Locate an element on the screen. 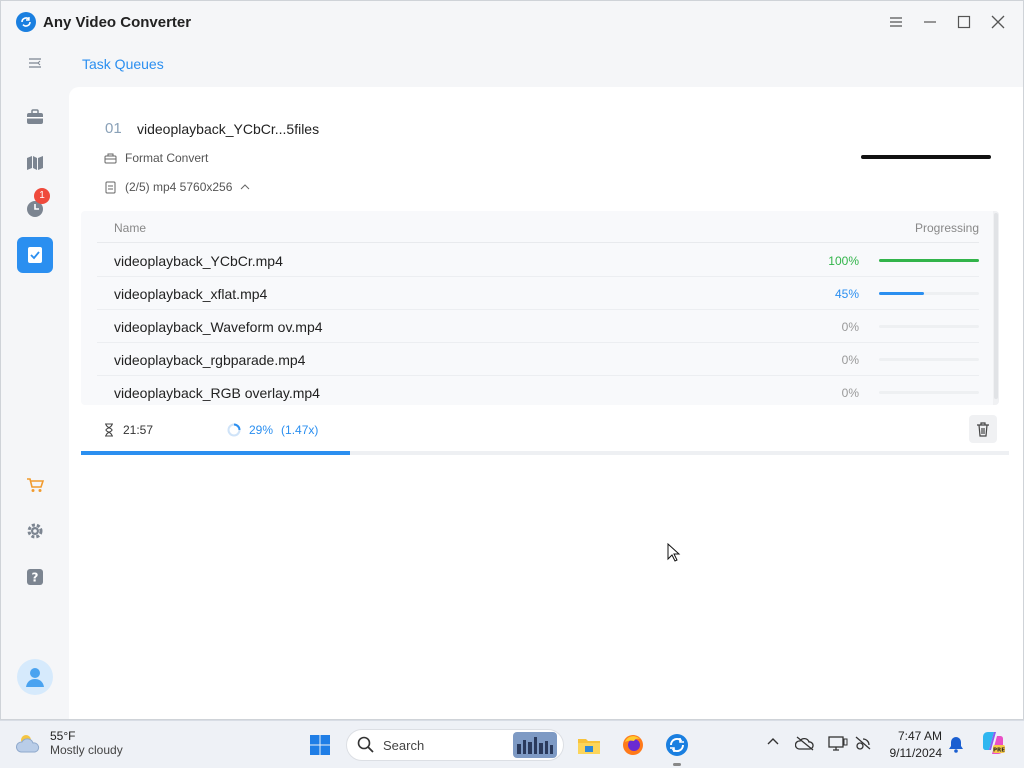  sidebar: 1 ? is located at coordinates (35, 381).